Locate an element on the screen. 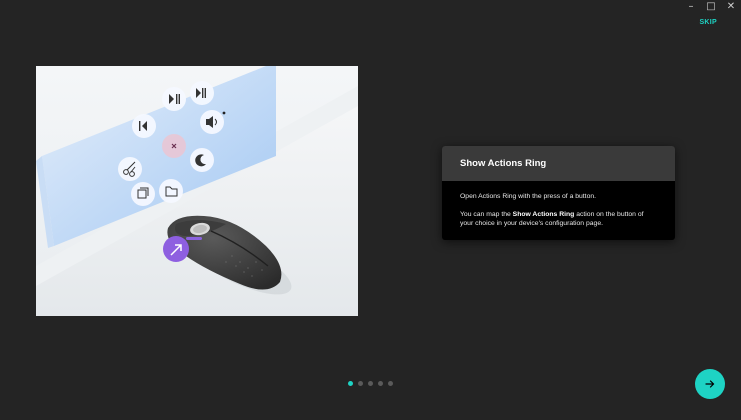 This screenshot has height=420, width=741. minimize-button: – is located at coordinates (691, 7).